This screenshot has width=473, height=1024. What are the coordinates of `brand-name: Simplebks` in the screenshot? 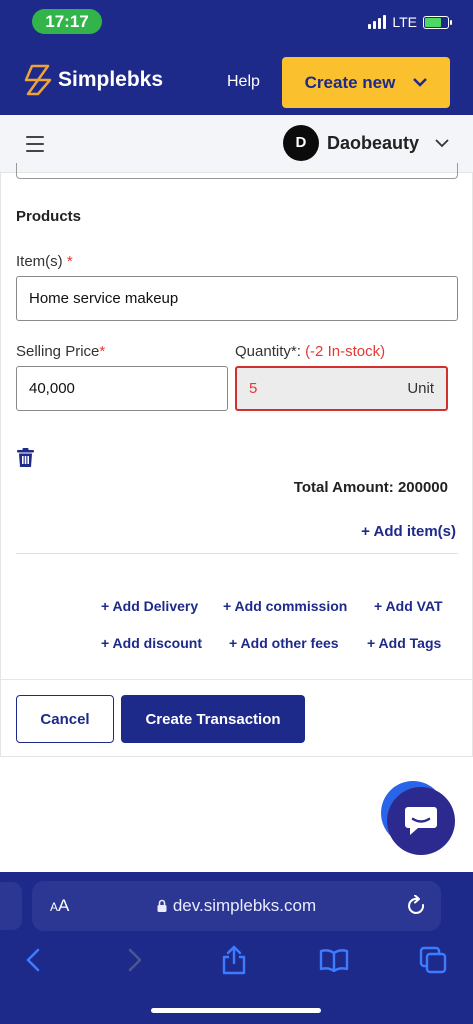 It's located at (111, 79).